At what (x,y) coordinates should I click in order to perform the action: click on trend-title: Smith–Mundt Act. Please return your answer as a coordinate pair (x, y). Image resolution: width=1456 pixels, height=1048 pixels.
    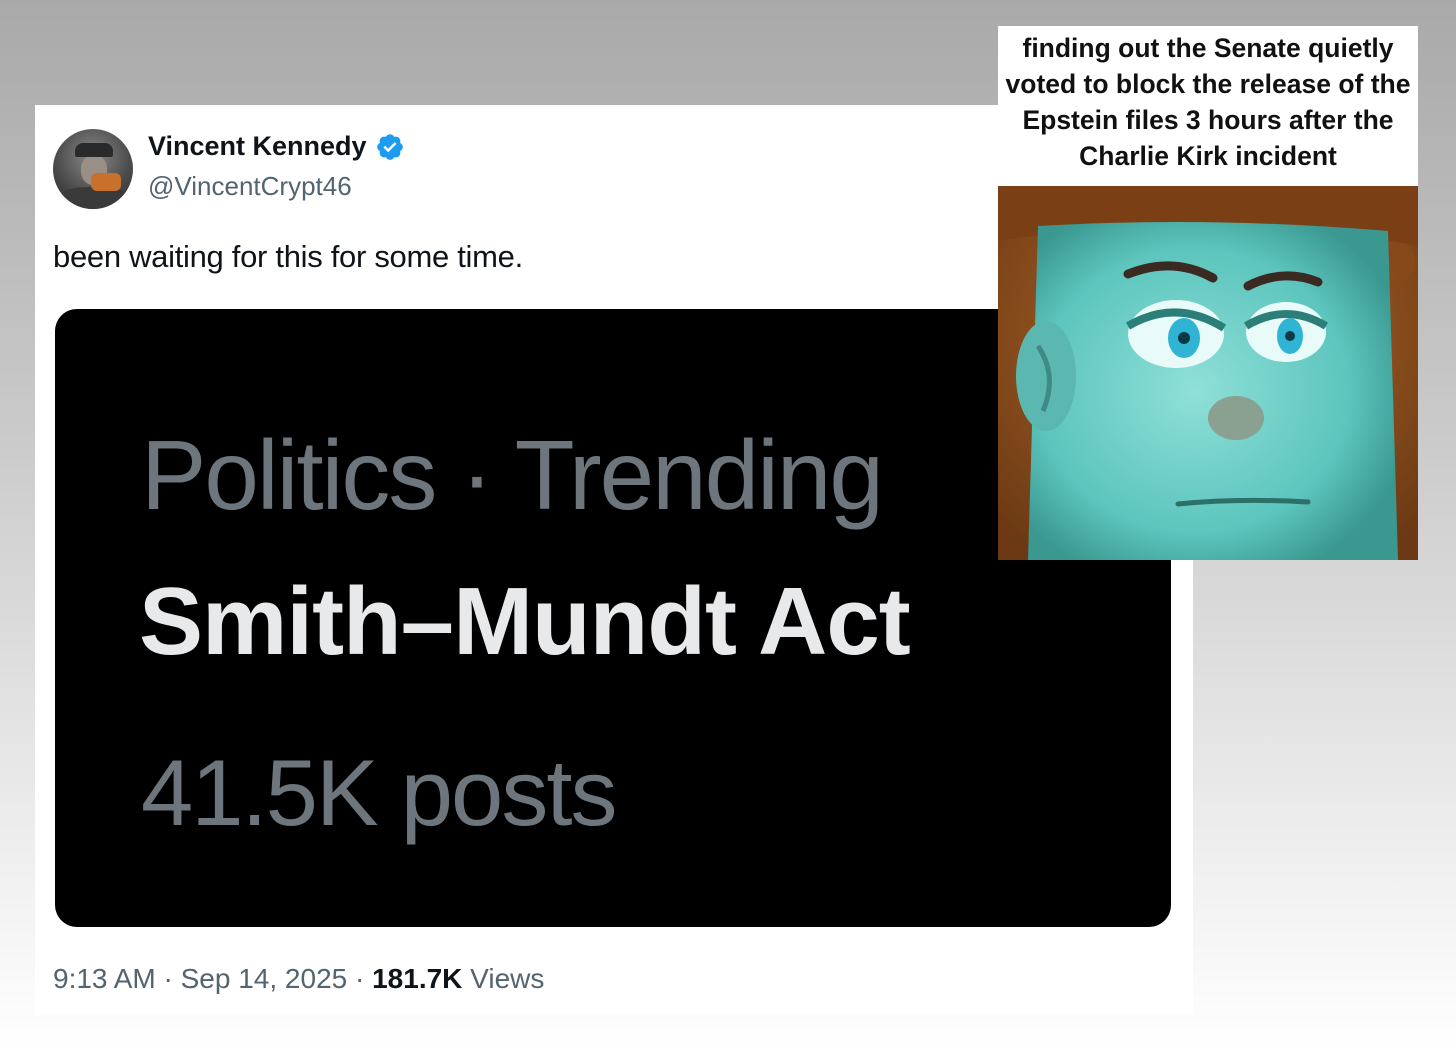
    Looking at the image, I should click on (525, 621).